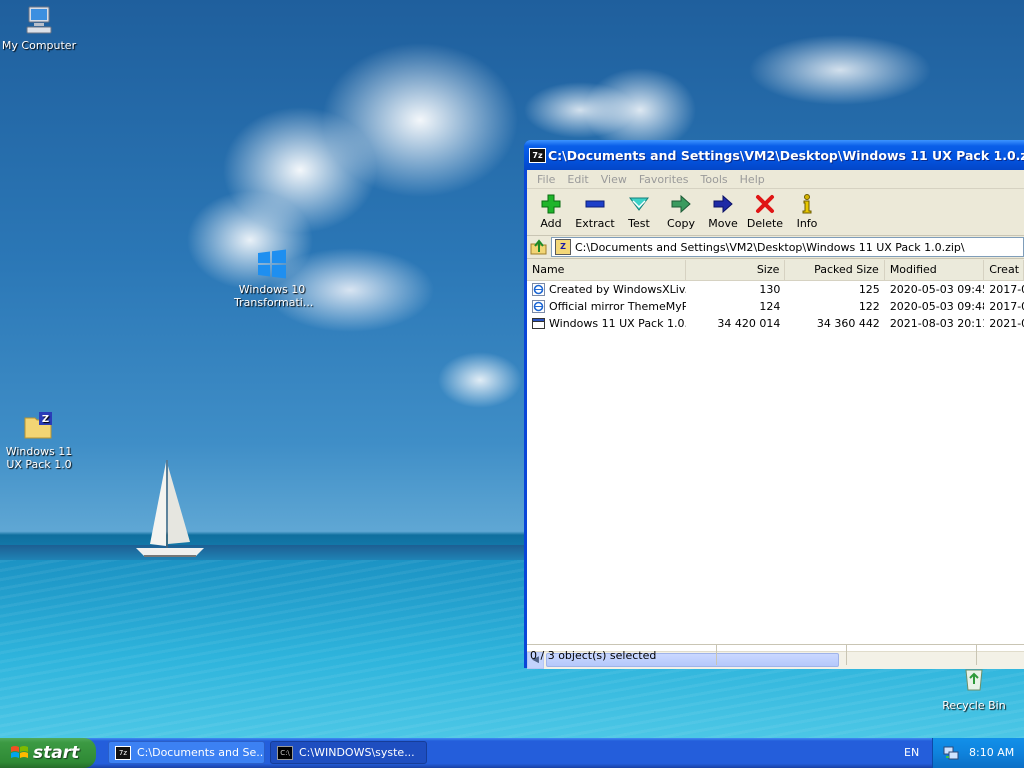 The height and width of the screenshot is (768, 1024). What do you see at coordinates (39, 20) in the screenshot?
I see `my-computer-icon` at bounding box center [39, 20].